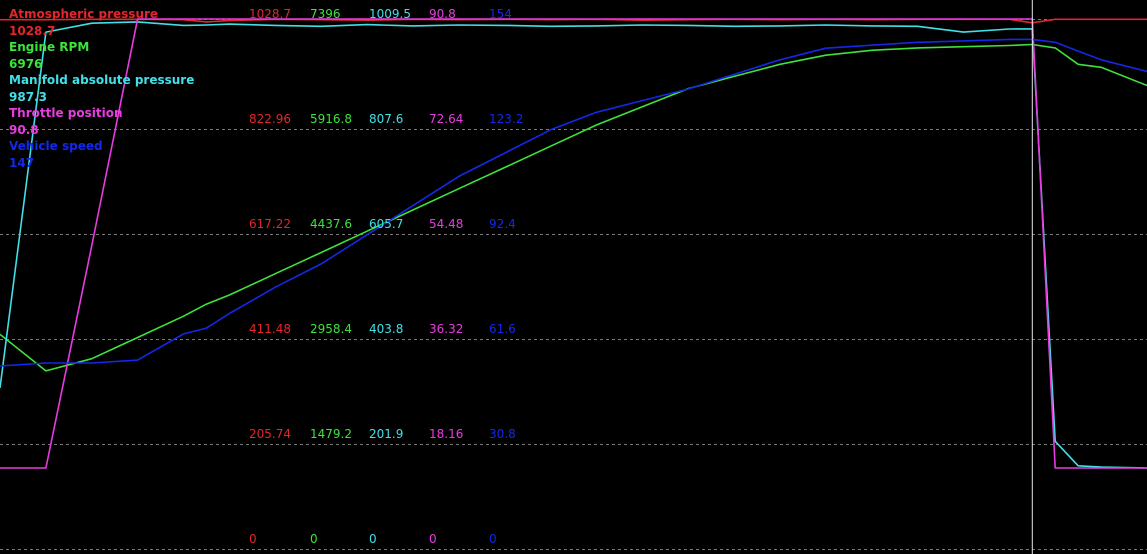  I want to click on scale-label-manifold-absolute-pressure-0: 1009.5, so click(390, 14).